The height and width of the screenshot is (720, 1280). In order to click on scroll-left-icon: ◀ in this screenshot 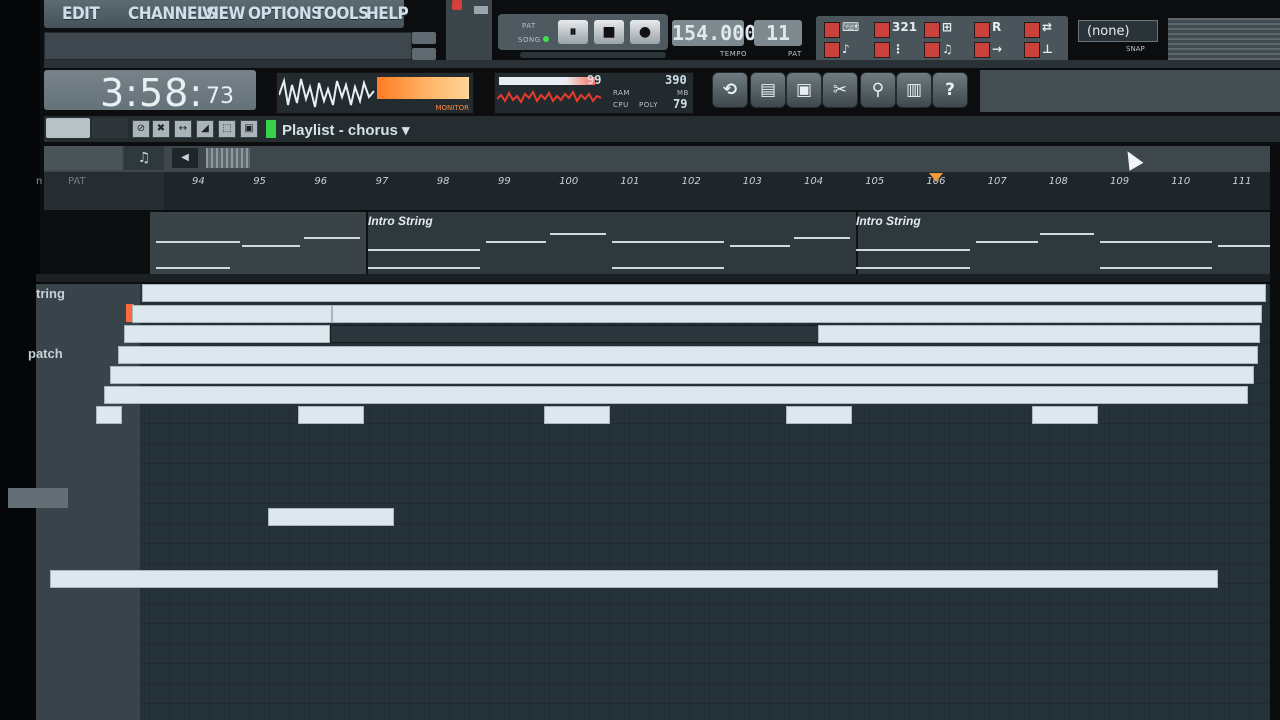, I will do `click(185, 158)`.